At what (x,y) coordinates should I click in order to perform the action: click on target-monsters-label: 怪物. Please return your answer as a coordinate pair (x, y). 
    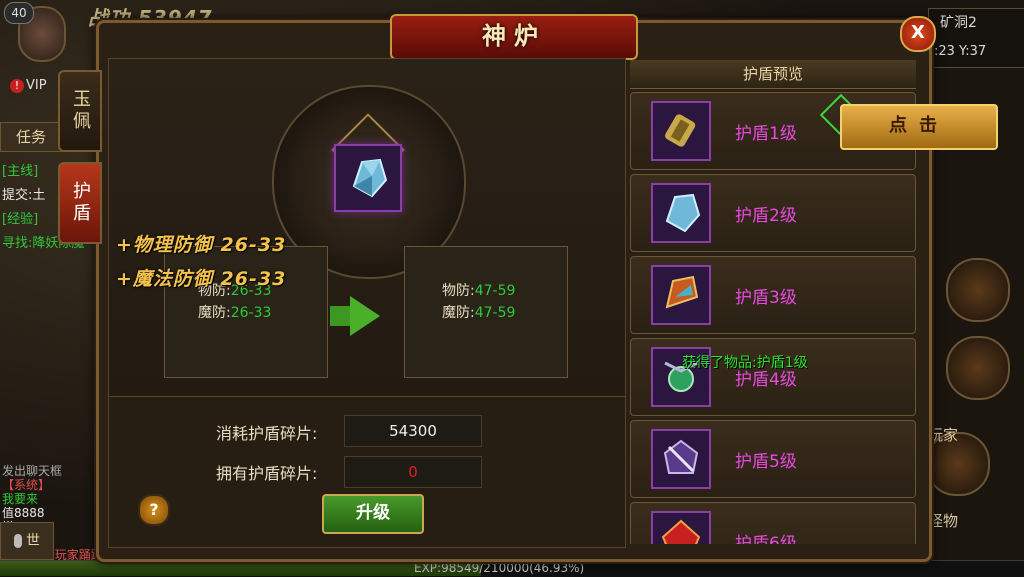
    Looking at the image, I should click on (943, 520).